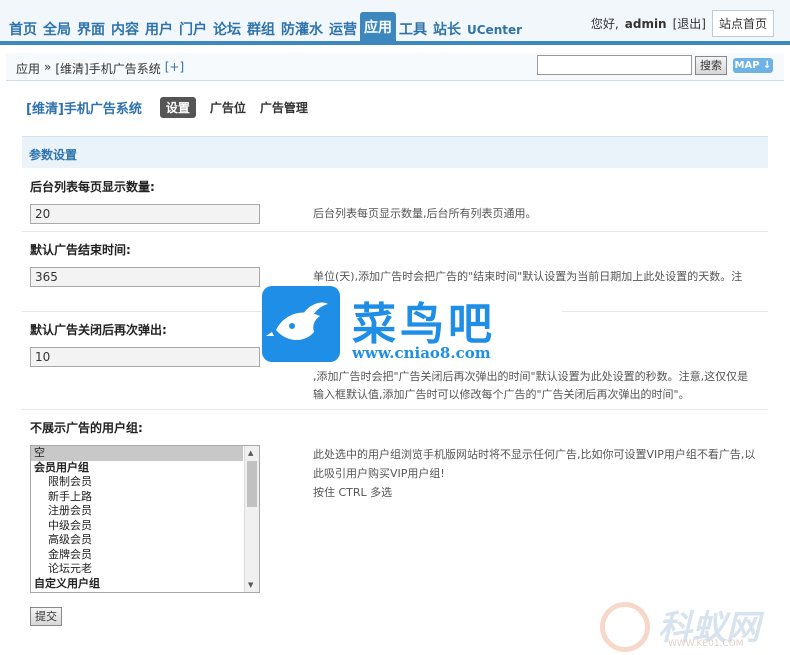 This screenshot has height=655, width=790. Describe the element at coordinates (252, 484) in the screenshot. I see `scrollbar-thumb` at that location.